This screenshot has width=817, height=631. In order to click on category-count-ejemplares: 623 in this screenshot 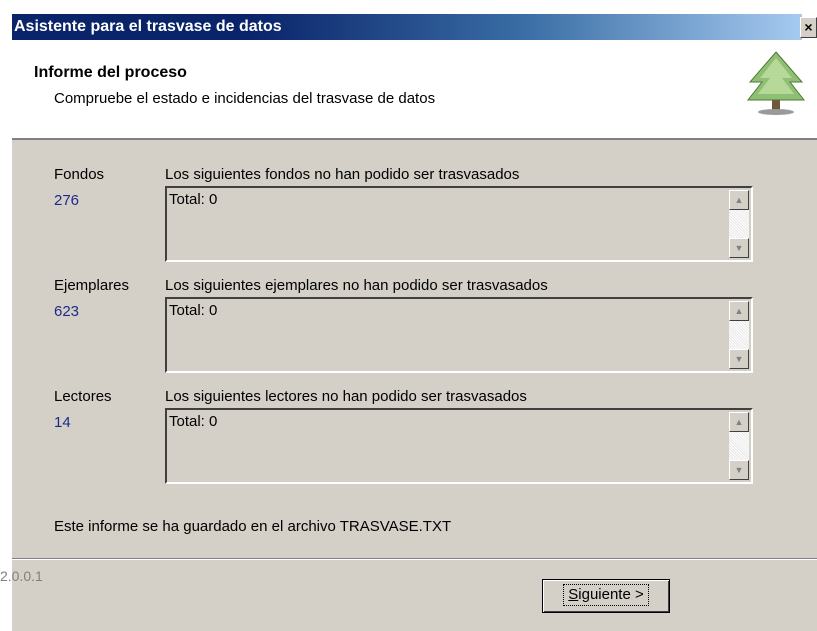, I will do `click(67, 311)`.